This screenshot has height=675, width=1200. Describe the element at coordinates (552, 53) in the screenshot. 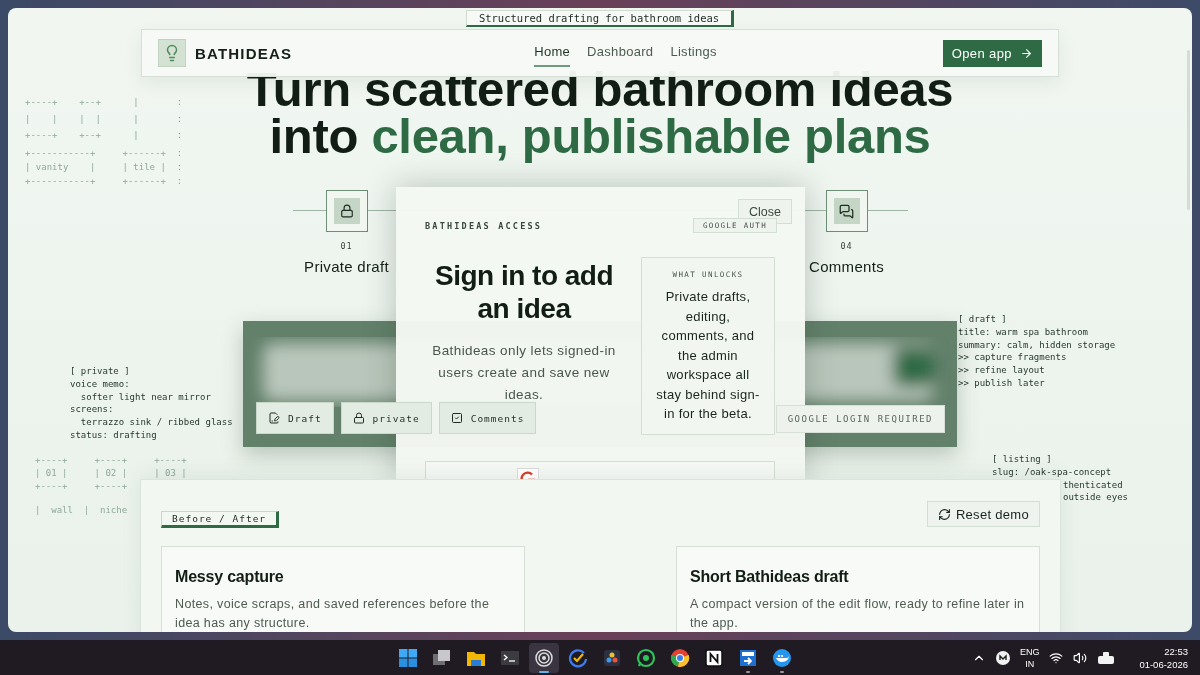

I see `nav-link: Home` at that location.